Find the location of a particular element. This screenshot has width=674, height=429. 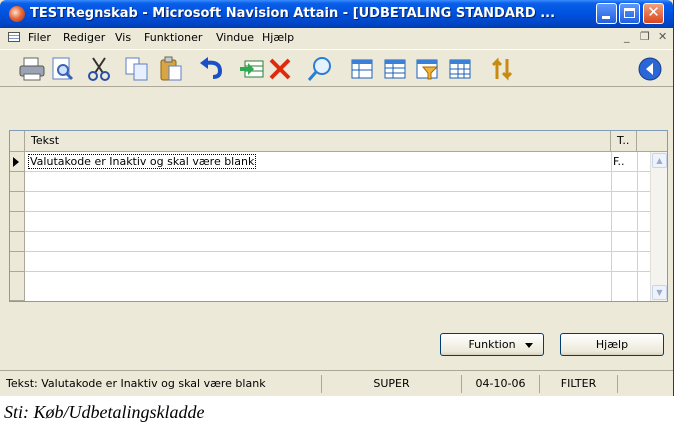

print-icon is located at coordinates (32, 69).